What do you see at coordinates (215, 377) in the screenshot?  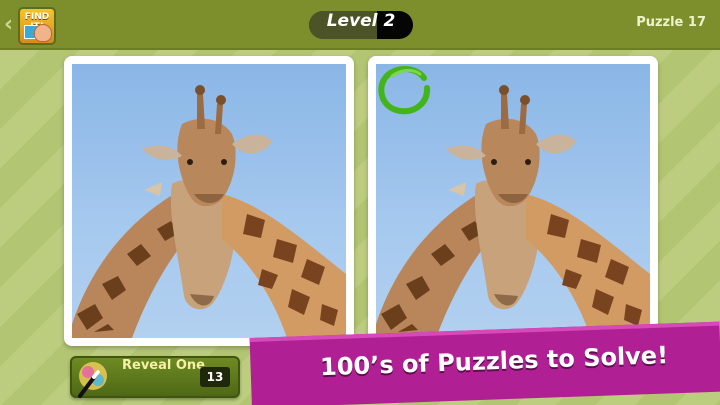 I see `reveal-count-badge: 13` at bounding box center [215, 377].